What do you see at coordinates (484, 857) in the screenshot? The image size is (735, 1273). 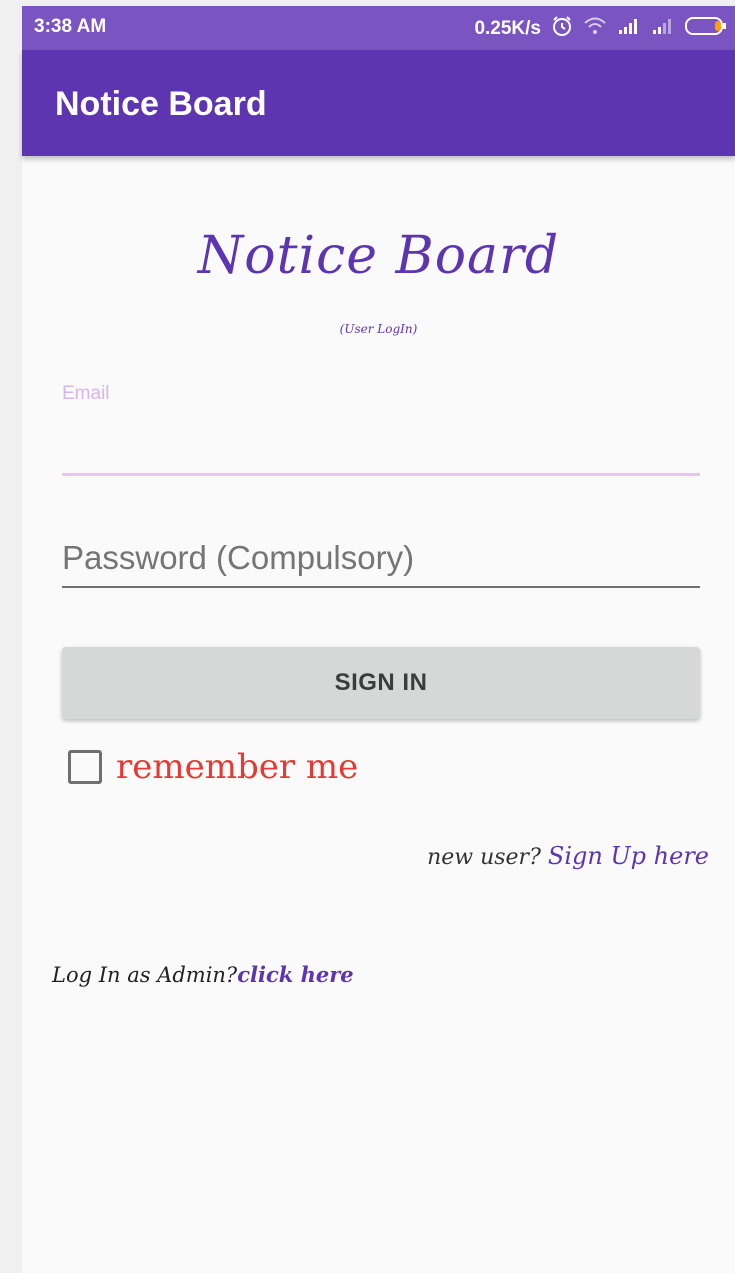 I see `new-user-text: new user?` at bounding box center [484, 857].